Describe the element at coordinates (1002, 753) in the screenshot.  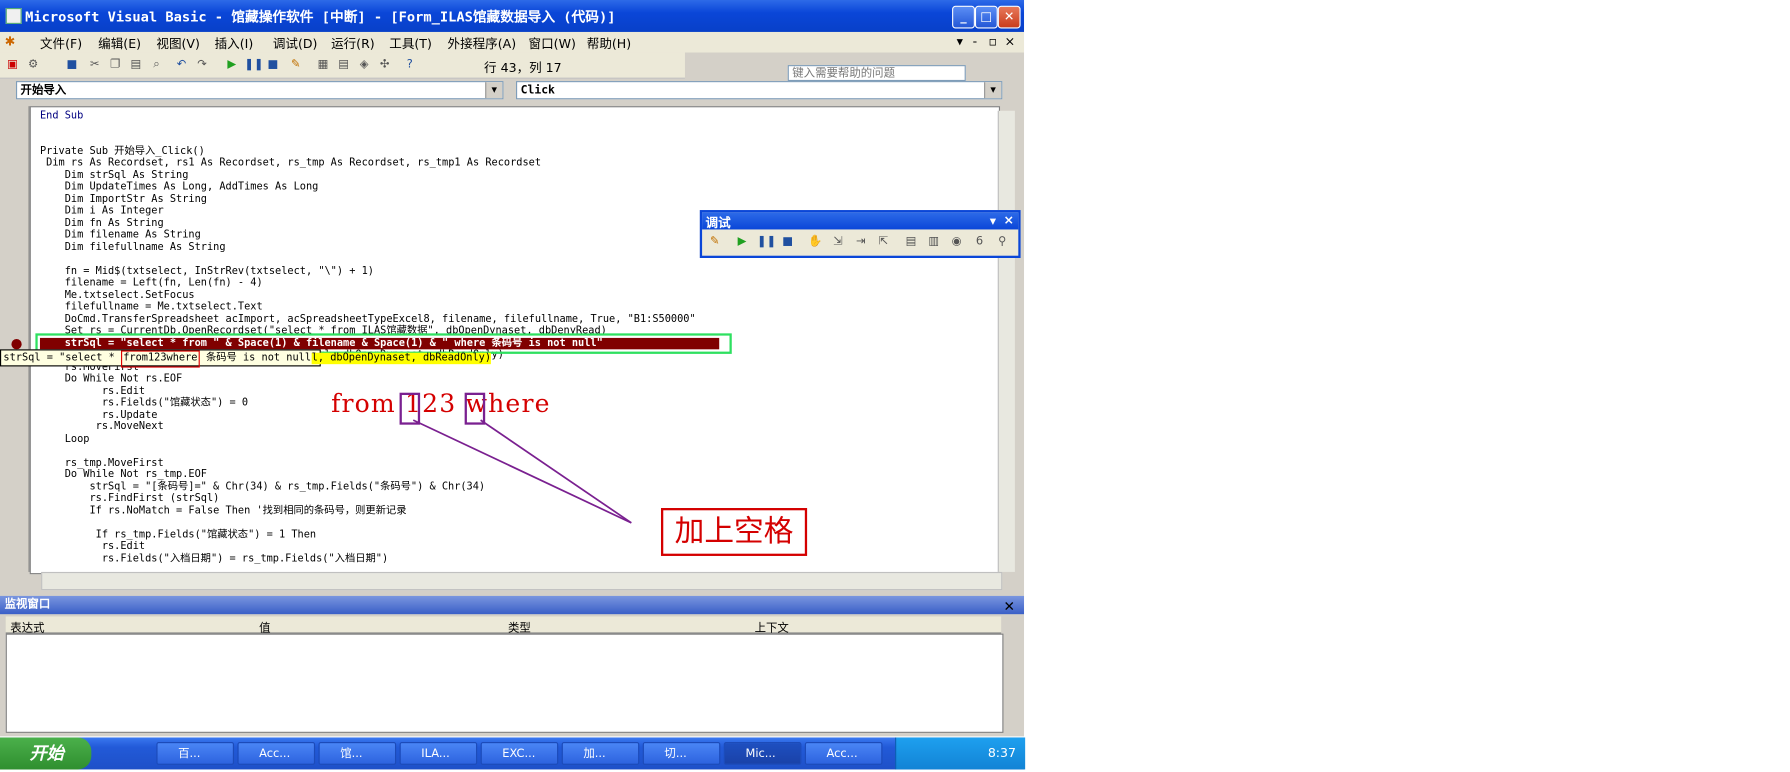
I see `clock: 8:37` at that location.